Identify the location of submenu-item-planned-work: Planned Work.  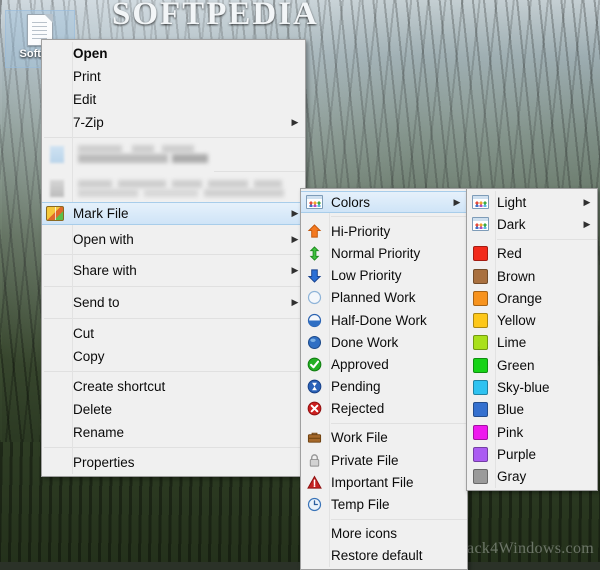
(384, 298).